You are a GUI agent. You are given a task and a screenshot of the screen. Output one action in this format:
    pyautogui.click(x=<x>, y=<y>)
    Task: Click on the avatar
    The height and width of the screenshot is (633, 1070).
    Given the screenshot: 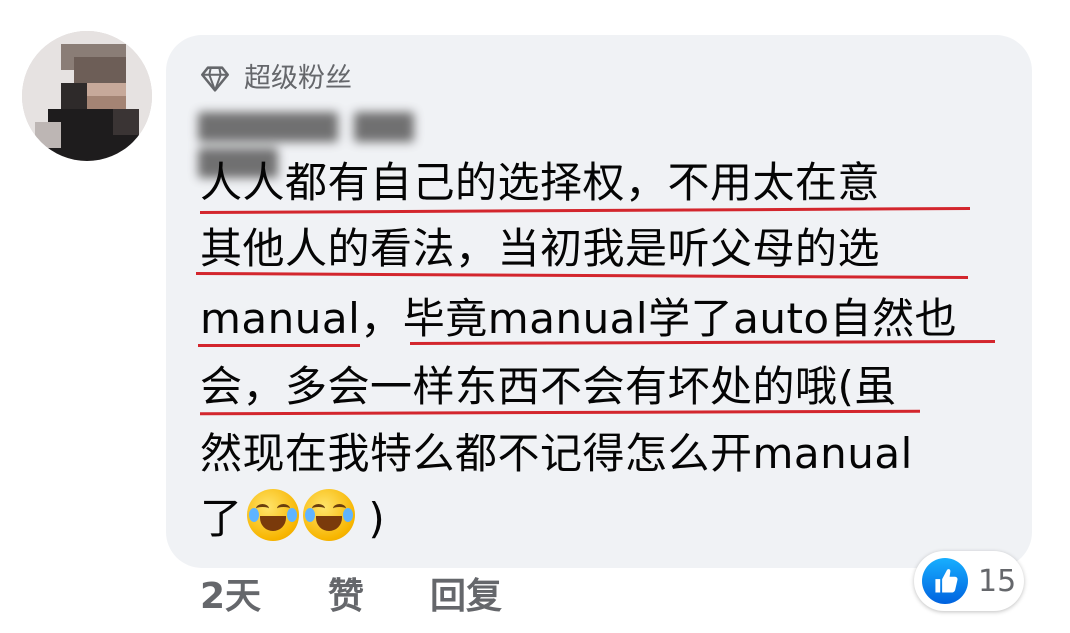 What is the action you would take?
    pyautogui.click(x=87, y=96)
    